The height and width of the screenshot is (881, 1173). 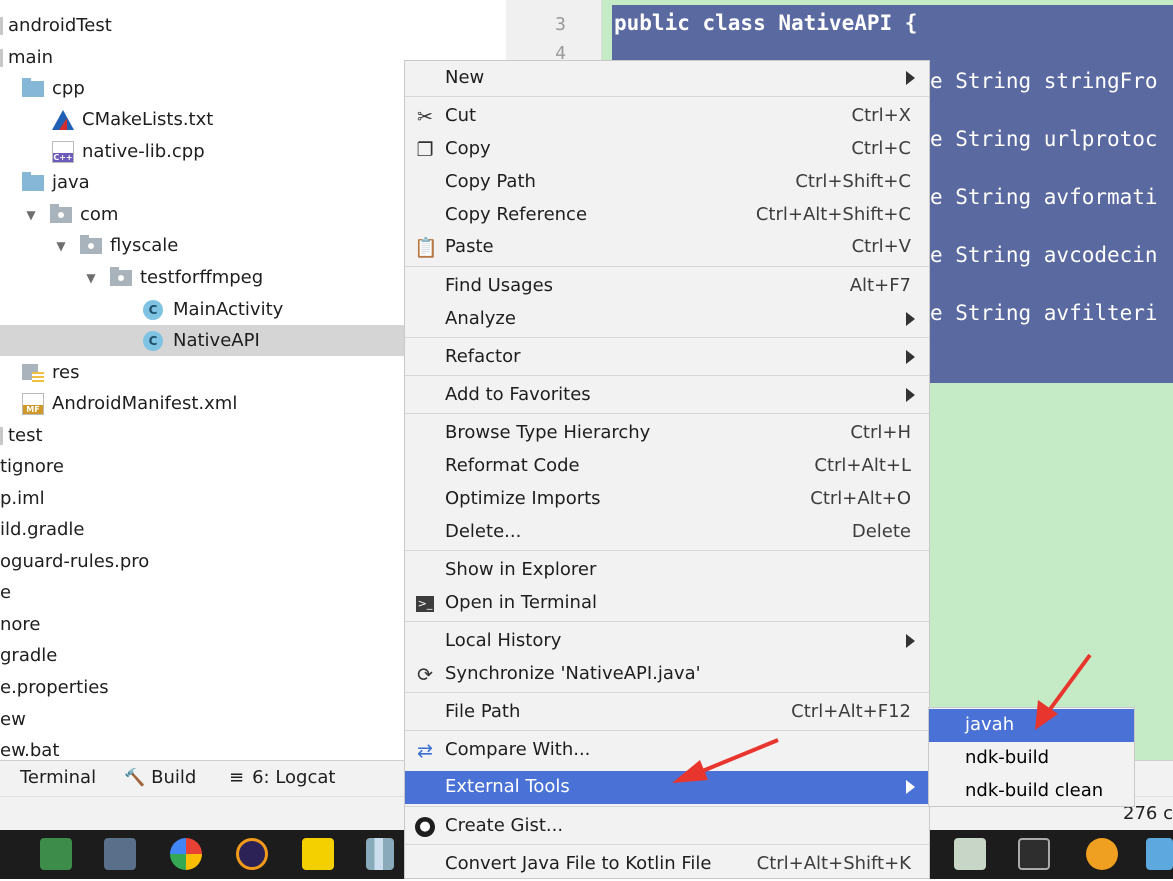 I want to click on menu-item-file-path: File Path Ctrl+Alt+F12, so click(x=667, y=712).